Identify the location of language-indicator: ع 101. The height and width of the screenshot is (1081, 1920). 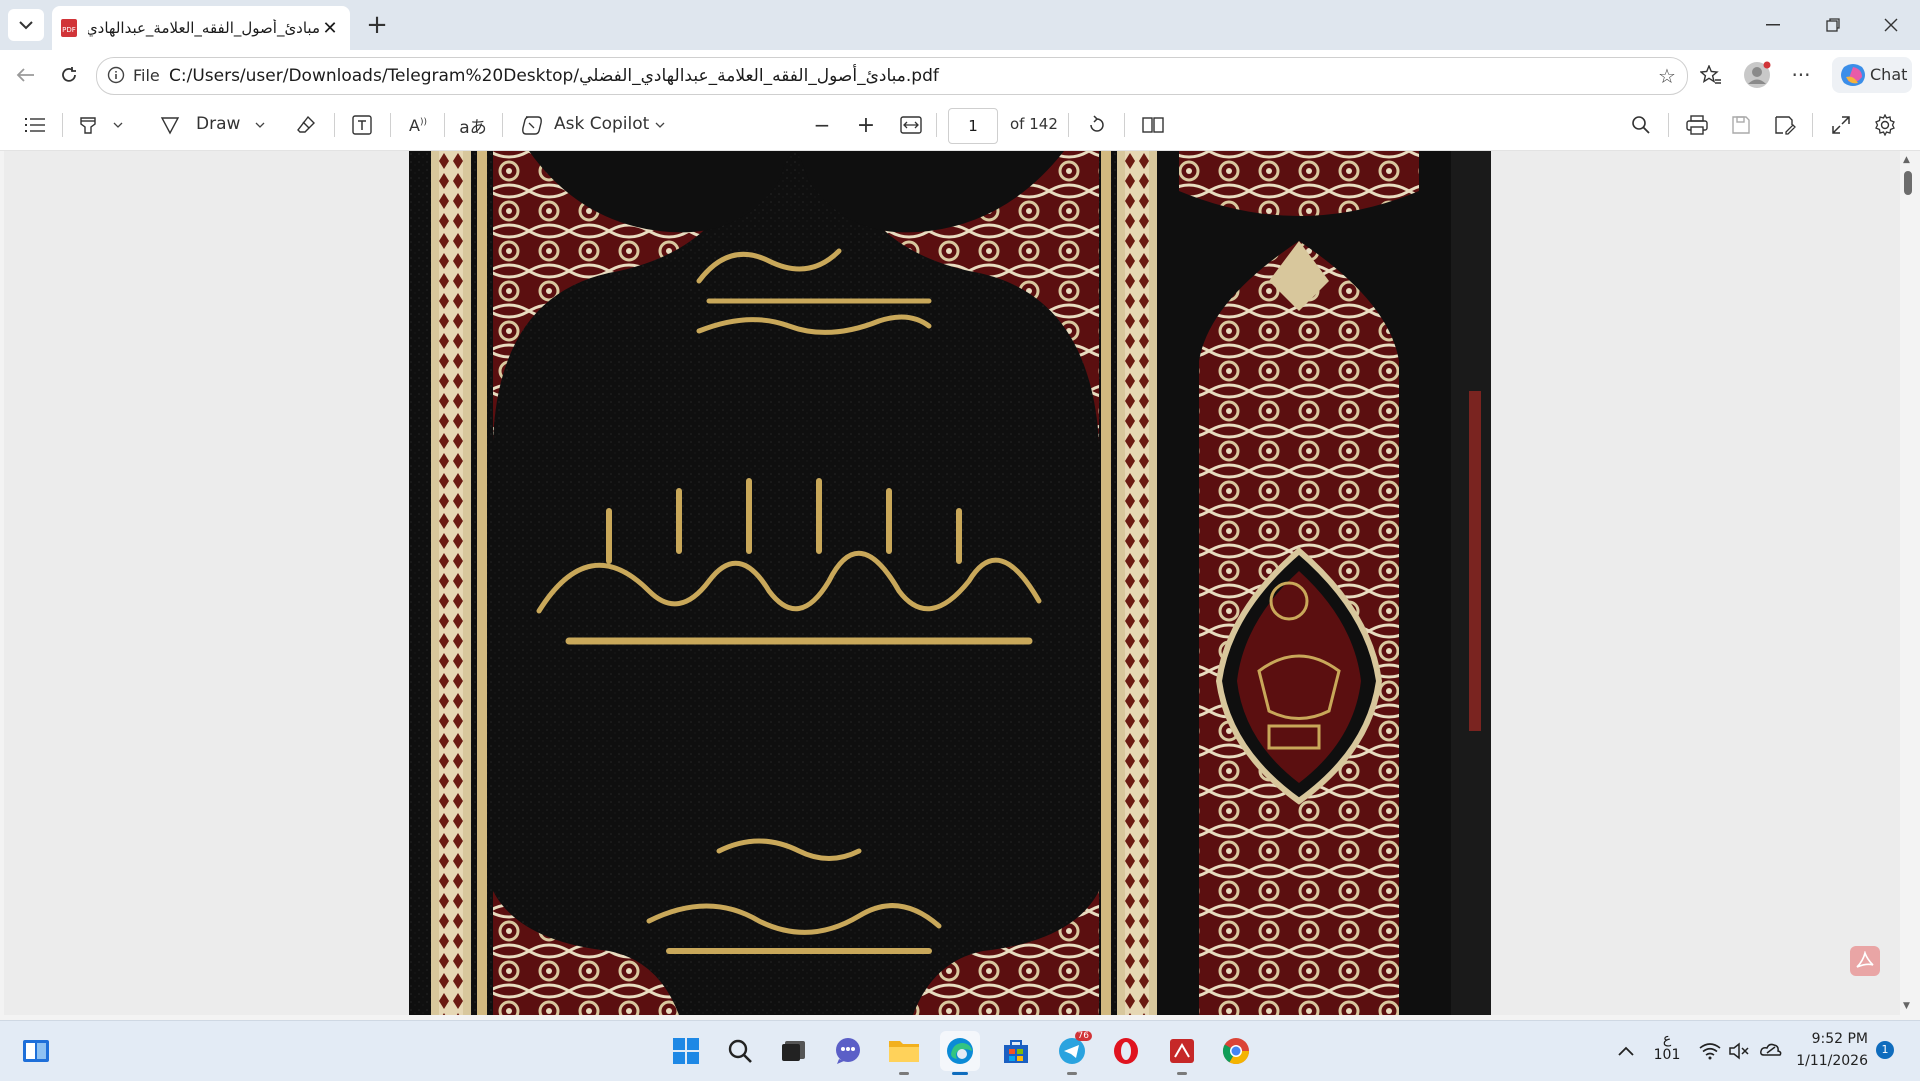
(1667, 1047).